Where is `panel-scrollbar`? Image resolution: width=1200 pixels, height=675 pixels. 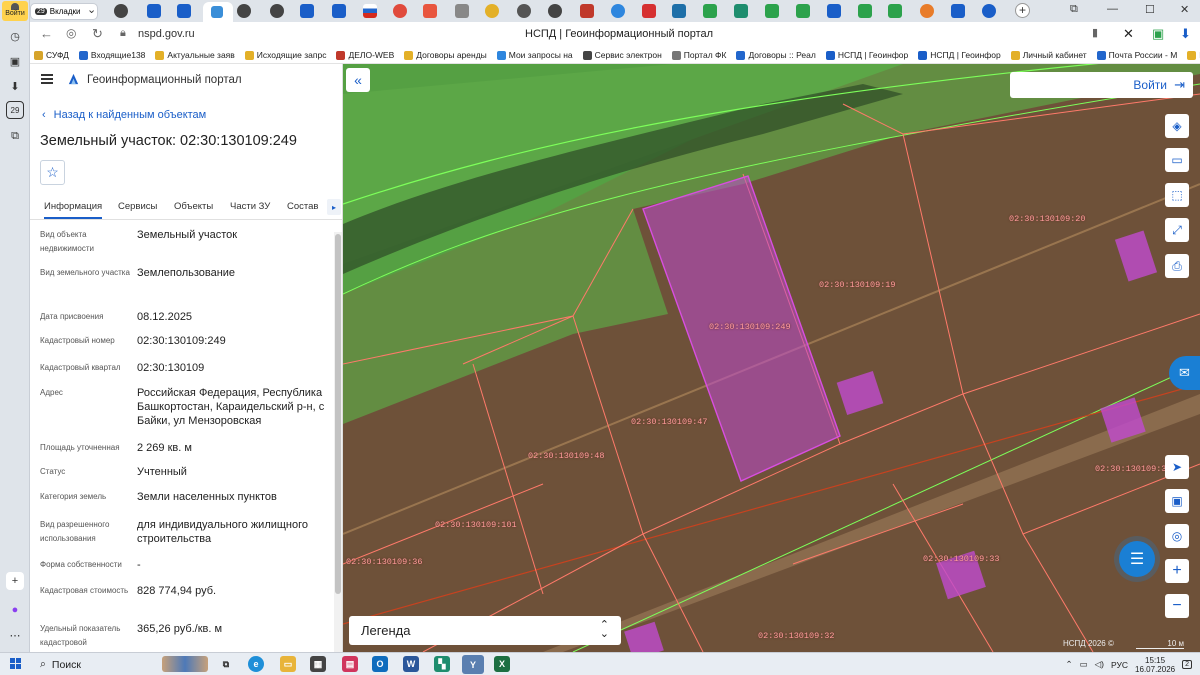
panel-scrollbar is located at coordinates (338, 442).